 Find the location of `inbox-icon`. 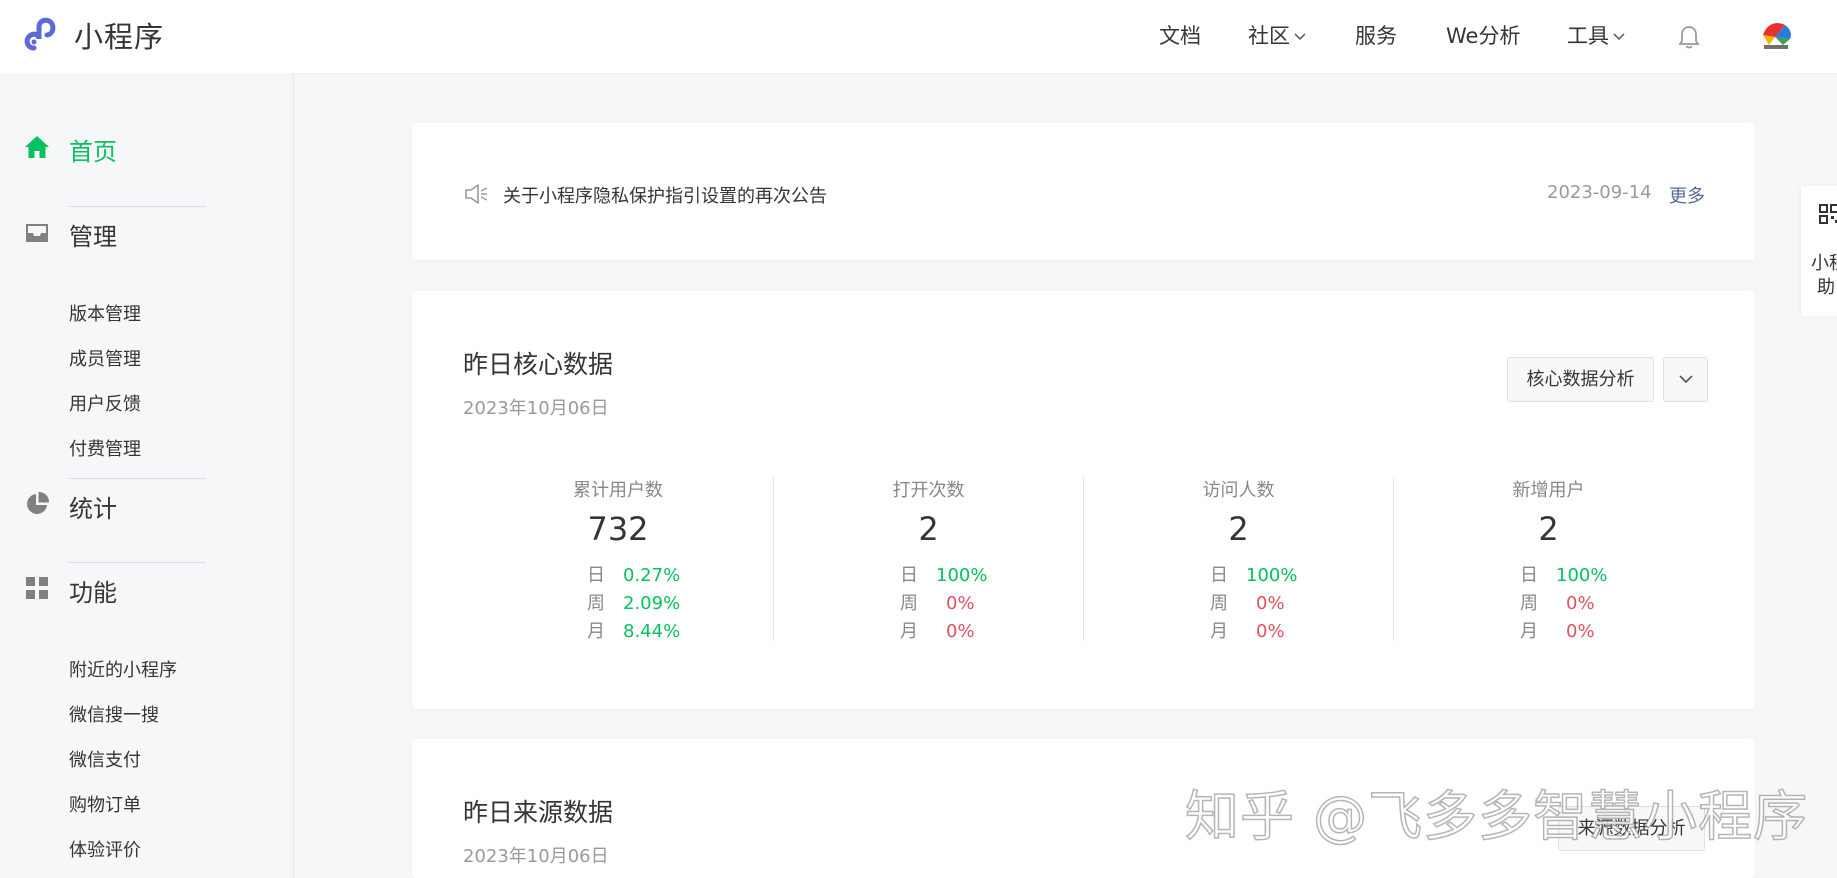

inbox-icon is located at coordinates (37, 233).